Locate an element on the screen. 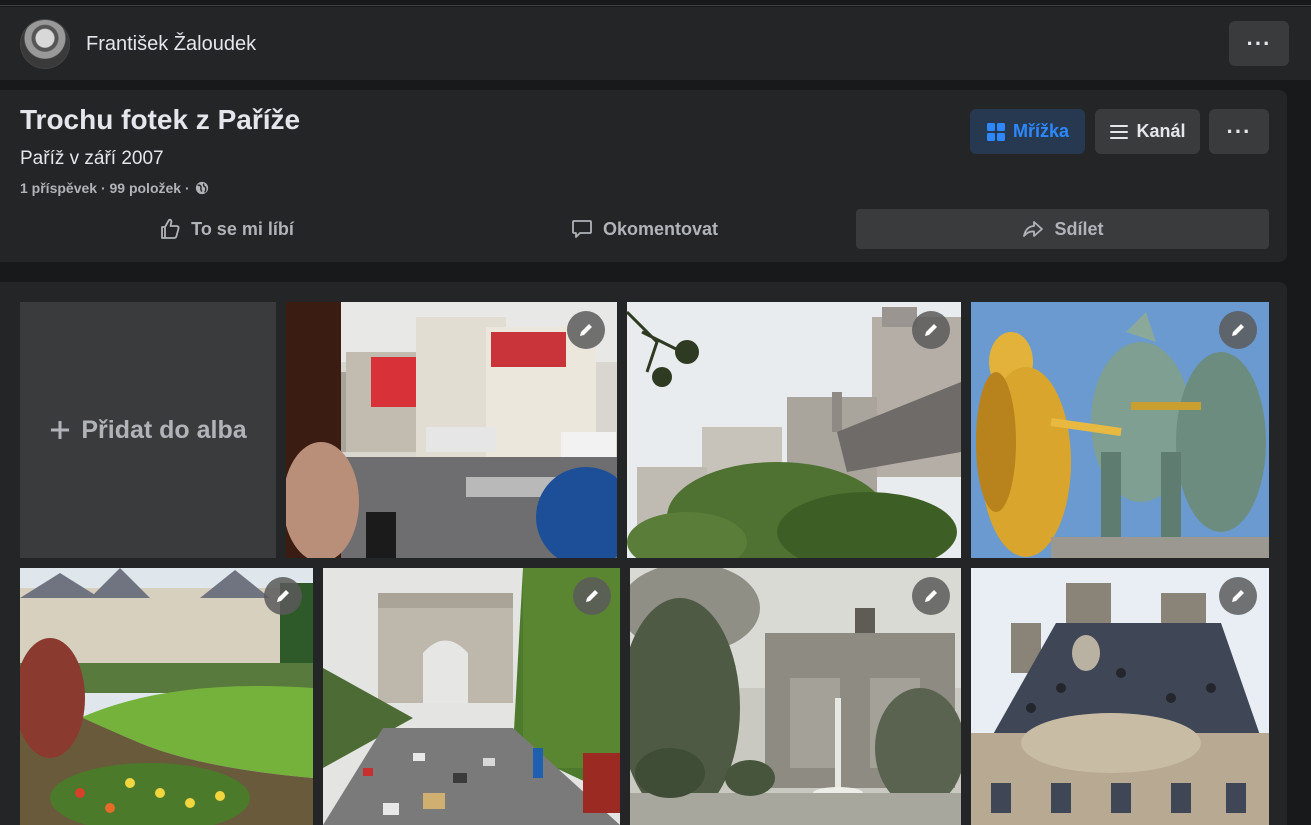  grid-view-label: Mřížka is located at coordinates (1041, 131).